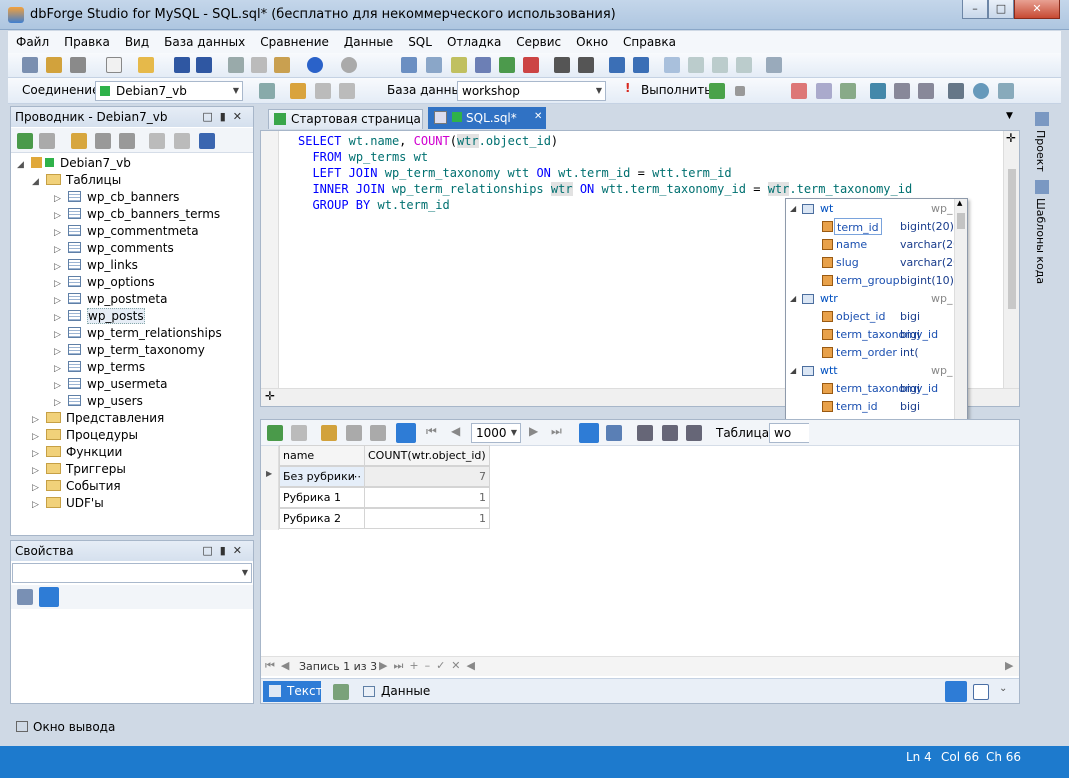  Describe the element at coordinates (78, 65) in the screenshot. I see `new-object-icon` at that location.